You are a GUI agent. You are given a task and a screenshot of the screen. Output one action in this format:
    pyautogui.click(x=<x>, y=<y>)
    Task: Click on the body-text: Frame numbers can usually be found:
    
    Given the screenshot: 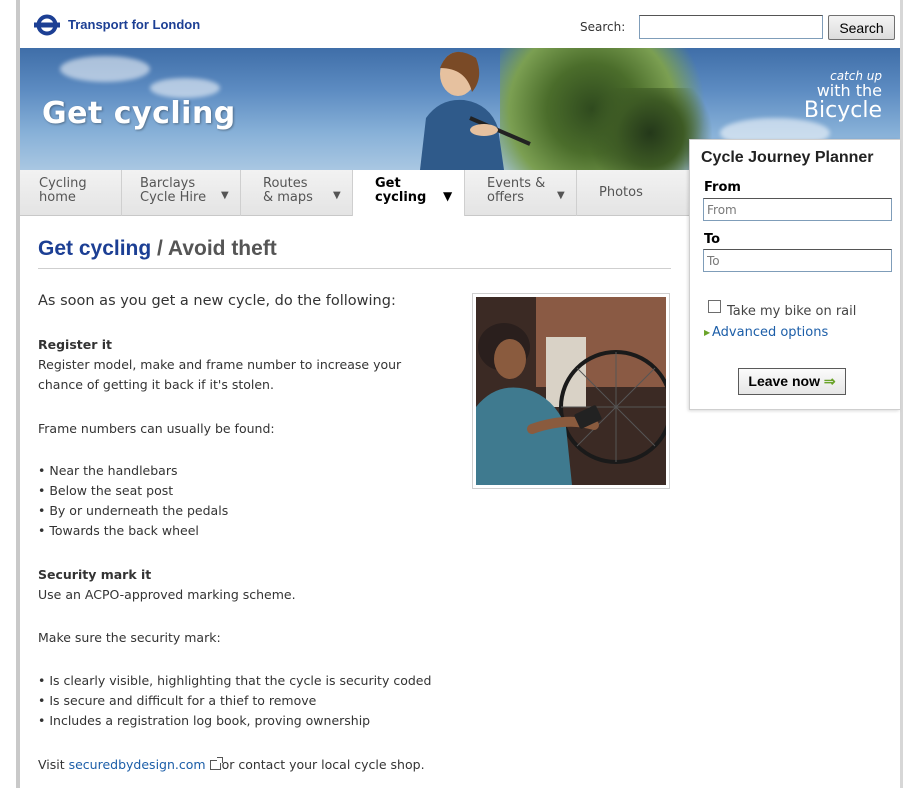 What is the action you would take?
    pyautogui.click(x=156, y=428)
    